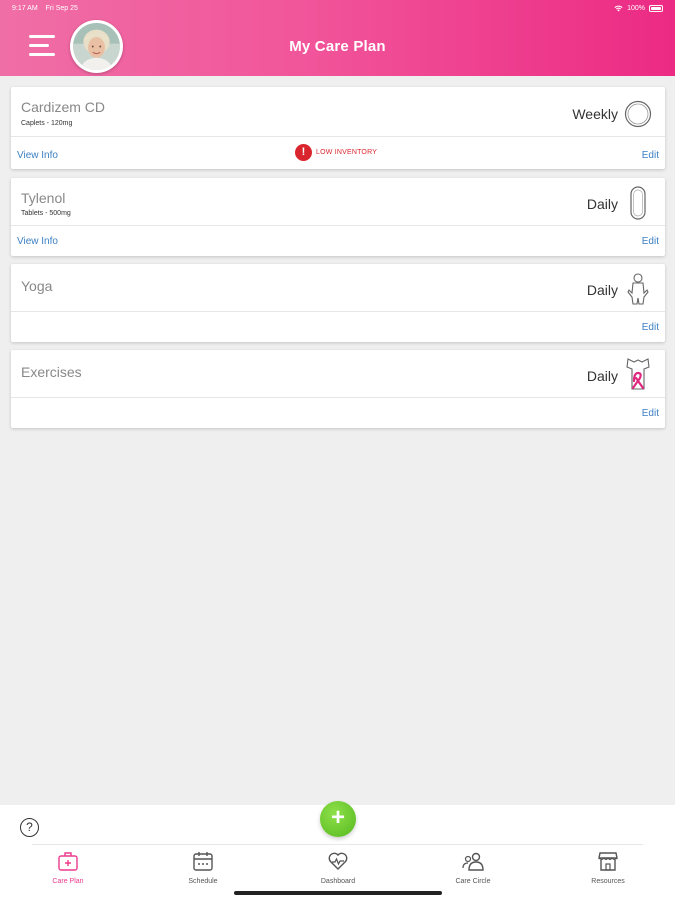 The image size is (675, 900). What do you see at coordinates (337, 844) in the screenshot?
I see `tab-divider` at bounding box center [337, 844].